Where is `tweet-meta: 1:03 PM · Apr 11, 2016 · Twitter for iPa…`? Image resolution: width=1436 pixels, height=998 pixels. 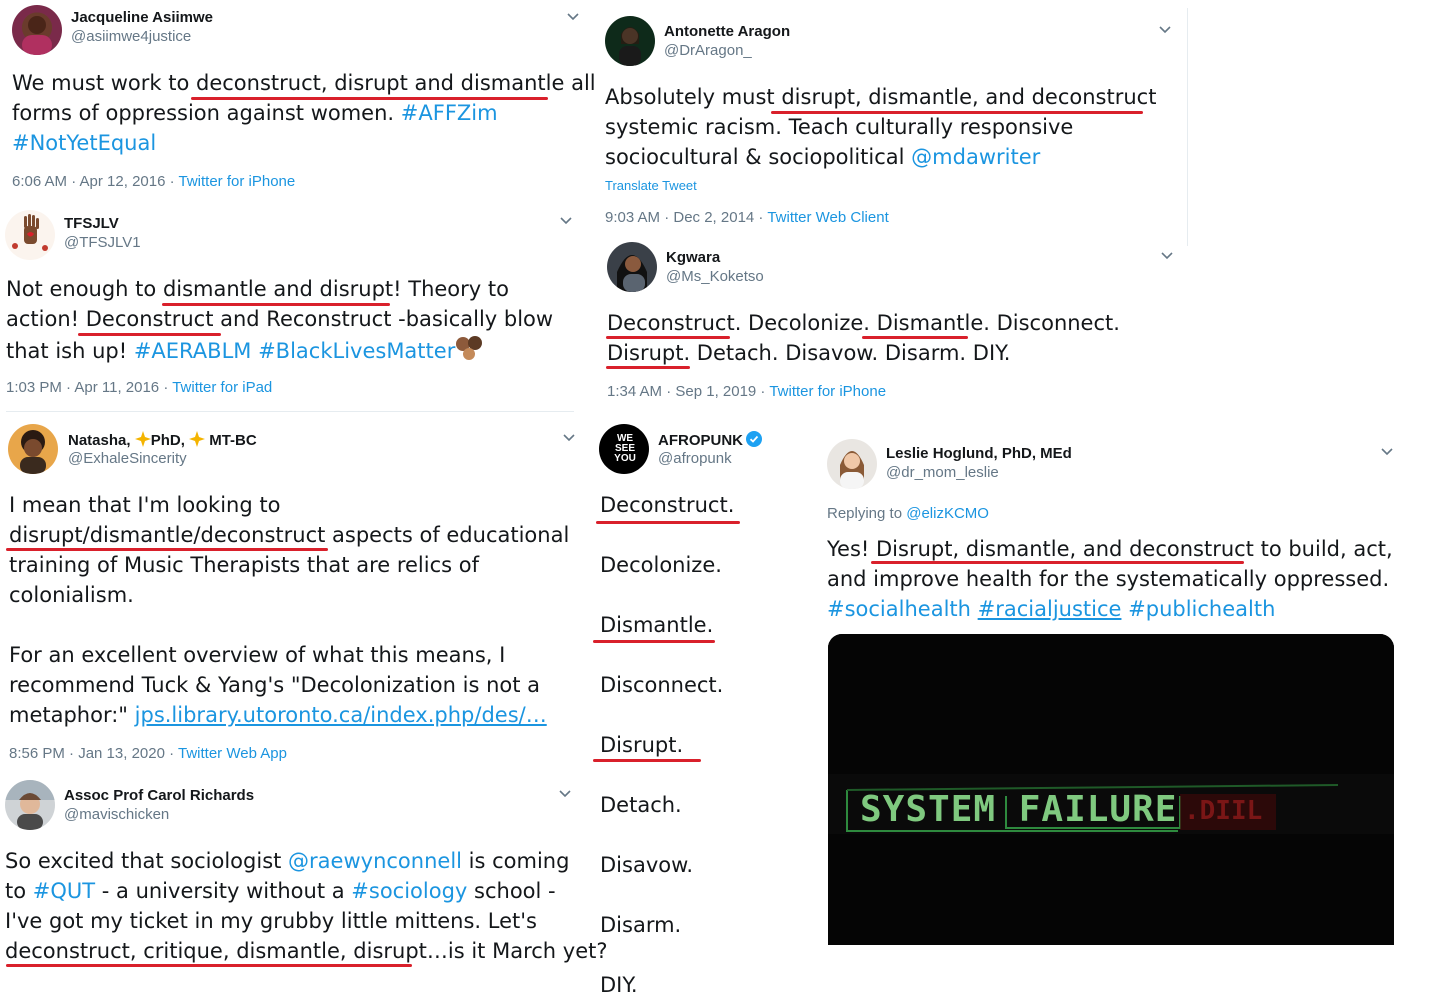 tweet-meta: 1:03 PM · Apr 11, 2016 · Twitter for iPa… is located at coordinates (139, 387).